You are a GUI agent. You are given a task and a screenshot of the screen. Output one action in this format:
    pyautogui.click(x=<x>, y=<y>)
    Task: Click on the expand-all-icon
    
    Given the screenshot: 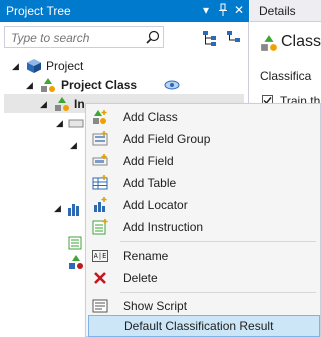 What is the action you would take?
    pyautogui.click(x=210, y=38)
    